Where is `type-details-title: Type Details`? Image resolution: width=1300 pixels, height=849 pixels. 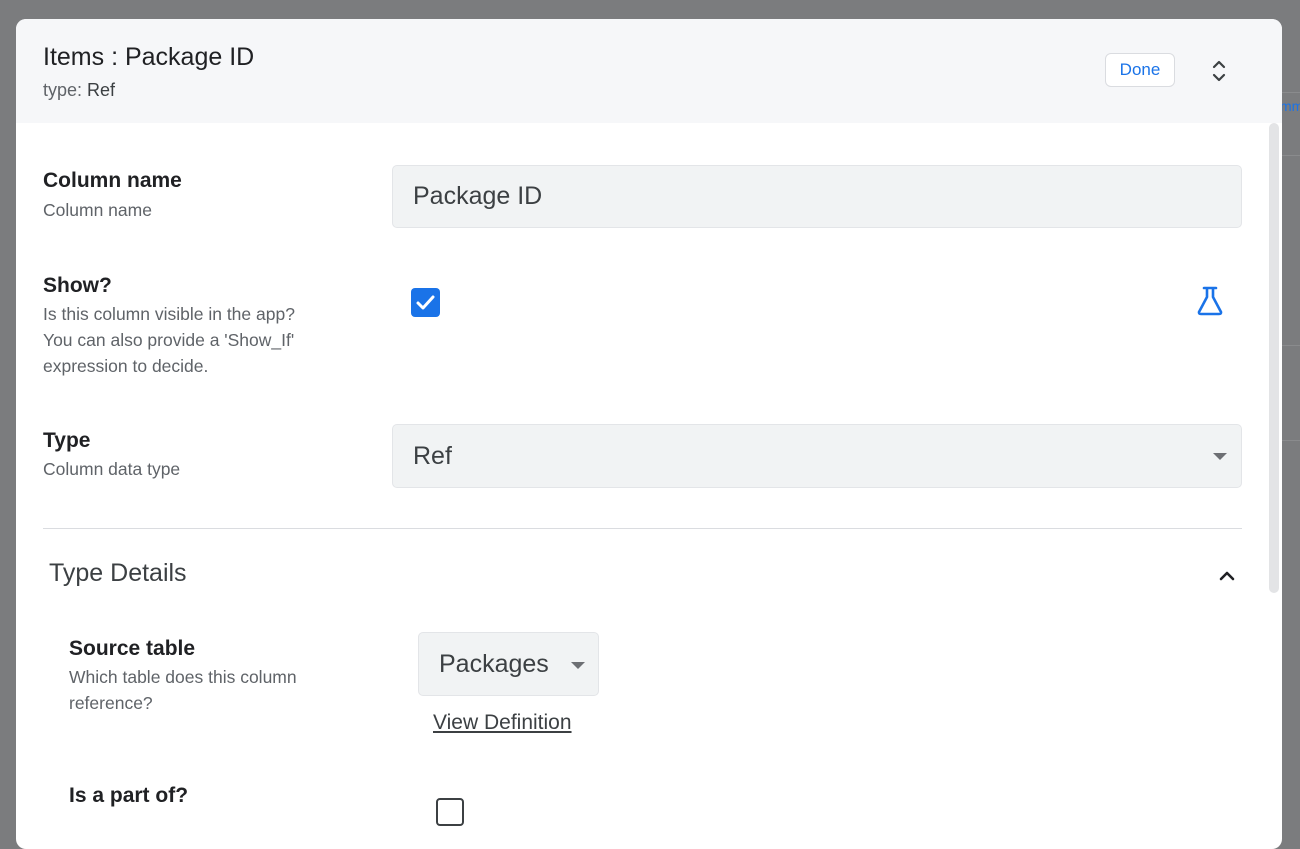 type-details-title: Type Details is located at coordinates (118, 573).